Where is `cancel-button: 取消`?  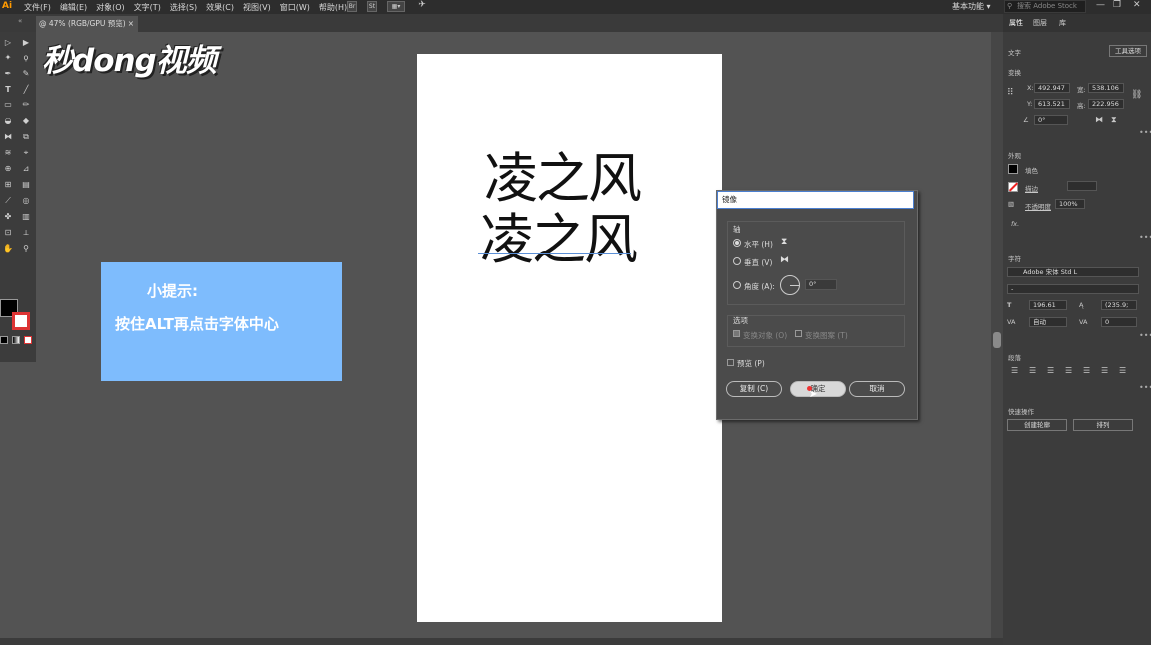
cancel-button: 取消 is located at coordinates (877, 389).